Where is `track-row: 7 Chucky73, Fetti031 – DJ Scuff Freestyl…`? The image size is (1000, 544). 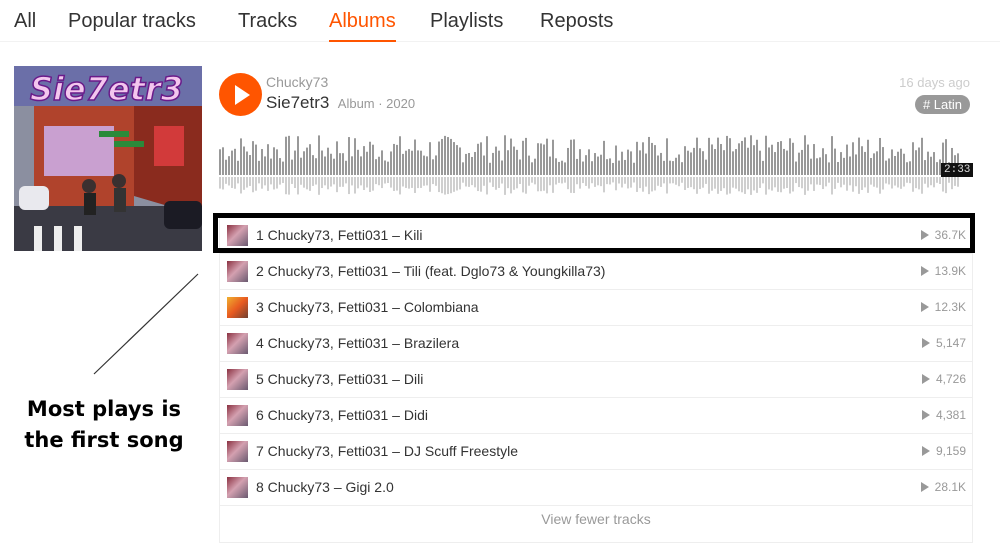
track-row: 7 Chucky73, Fetti031 – DJ Scuff Freestyl… is located at coordinates (596, 451).